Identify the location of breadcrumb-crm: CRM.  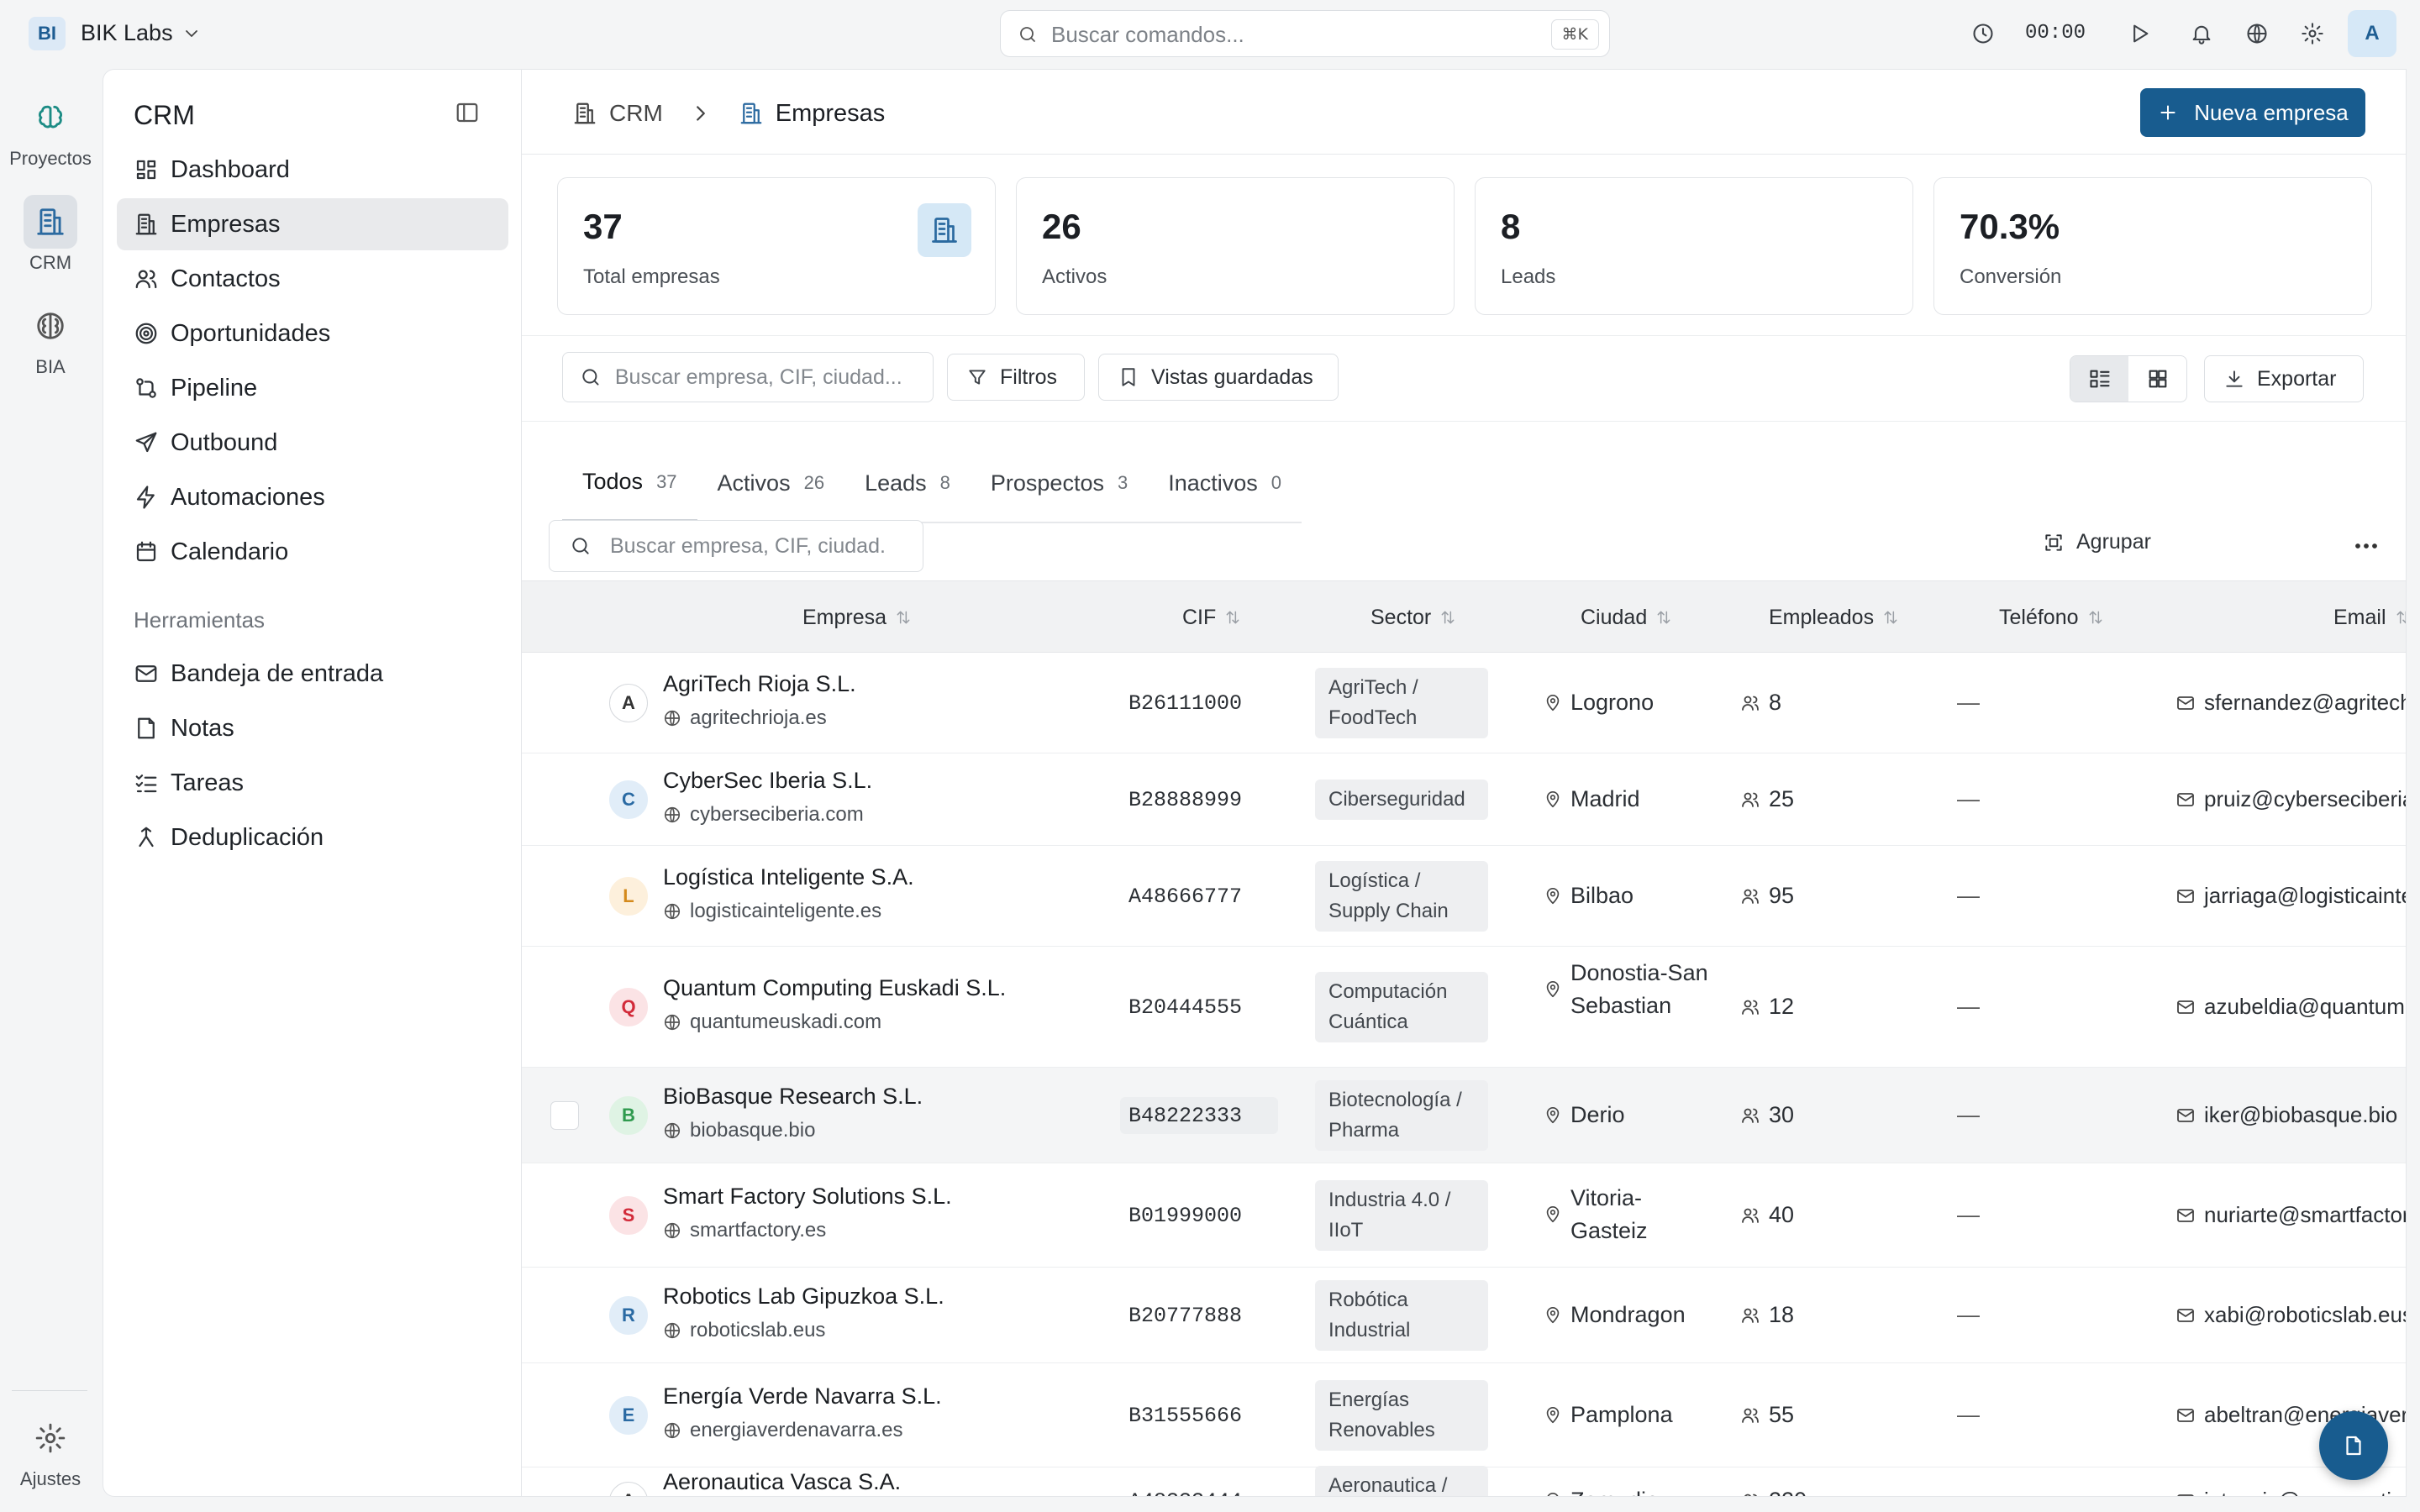
(636, 113).